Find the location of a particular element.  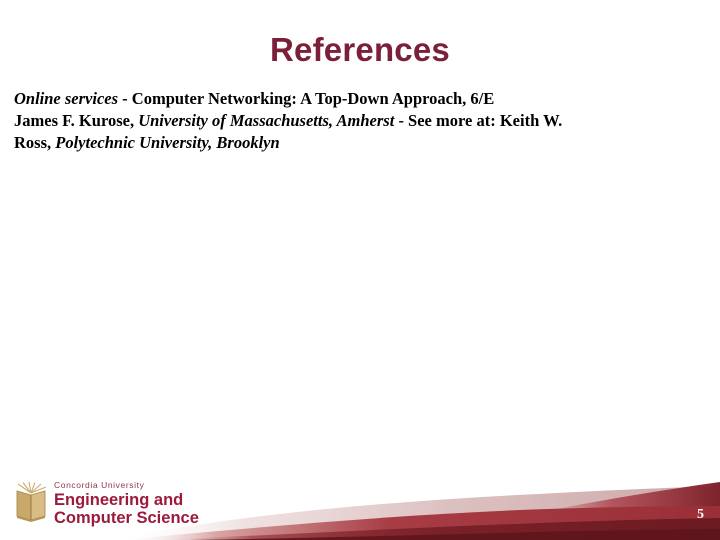

page-number: 5 is located at coordinates (700, 514).